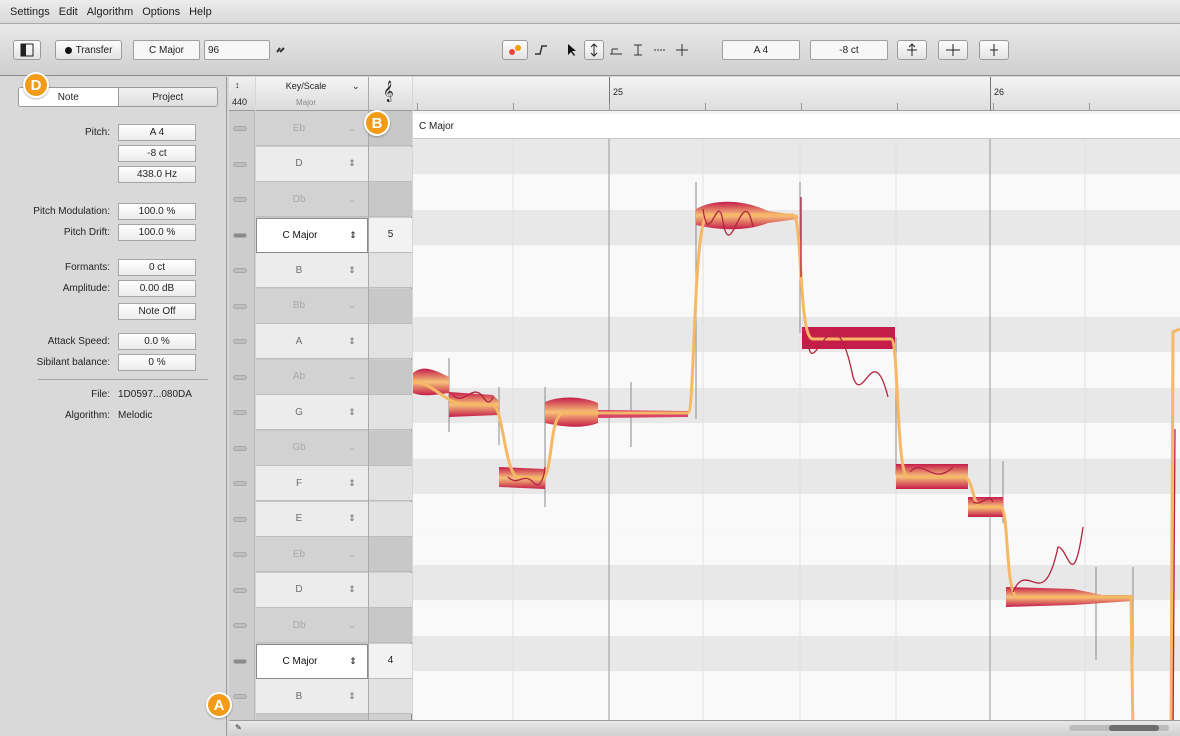 The height and width of the screenshot is (736, 1180). What do you see at coordinates (761, 50) in the screenshot?
I see `pitch-readout: A 4` at bounding box center [761, 50].